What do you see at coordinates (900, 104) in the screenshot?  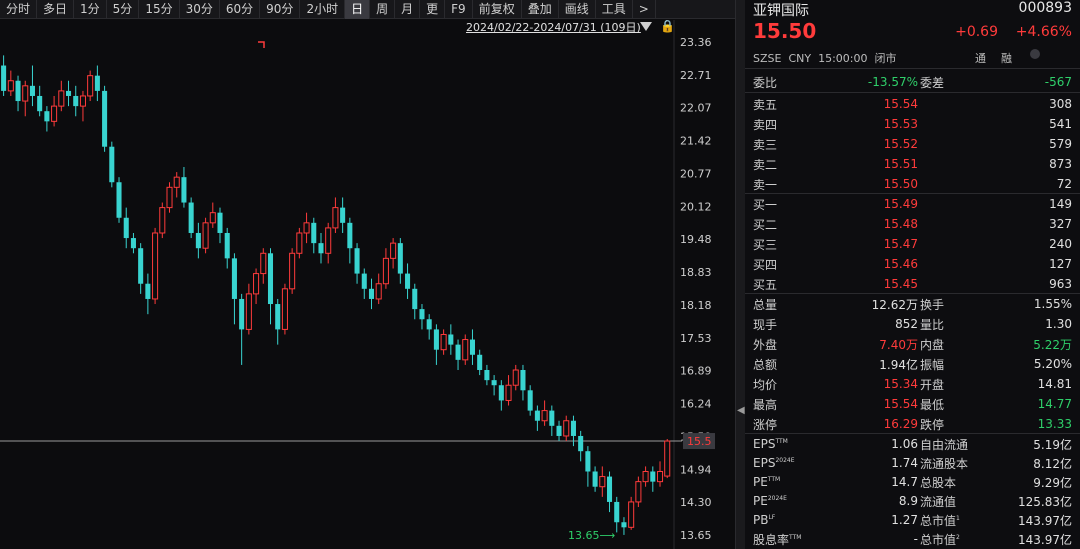 I see `asks-price: 15.54` at bounding box center [900, 104].